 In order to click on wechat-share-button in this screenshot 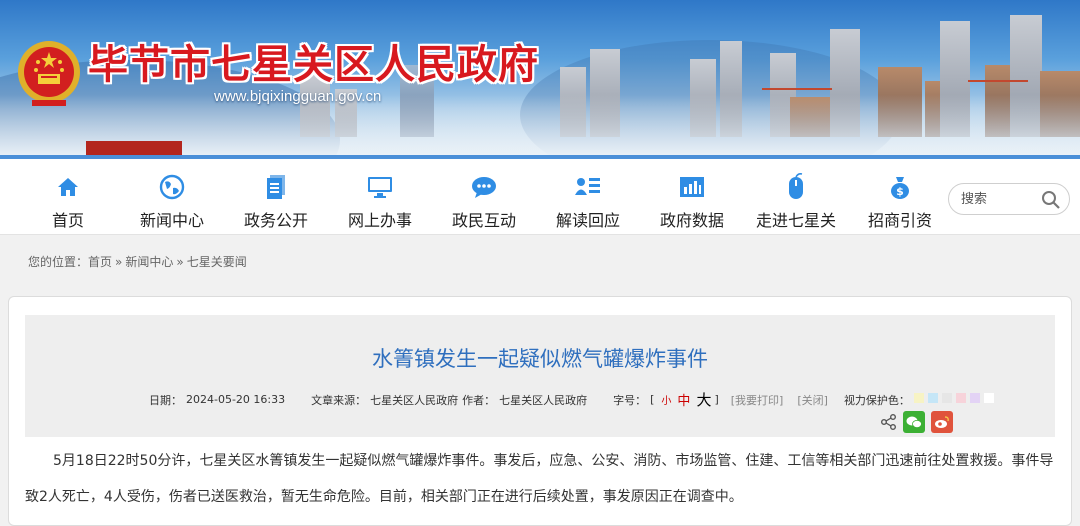, I will do `click(914, 422)`.